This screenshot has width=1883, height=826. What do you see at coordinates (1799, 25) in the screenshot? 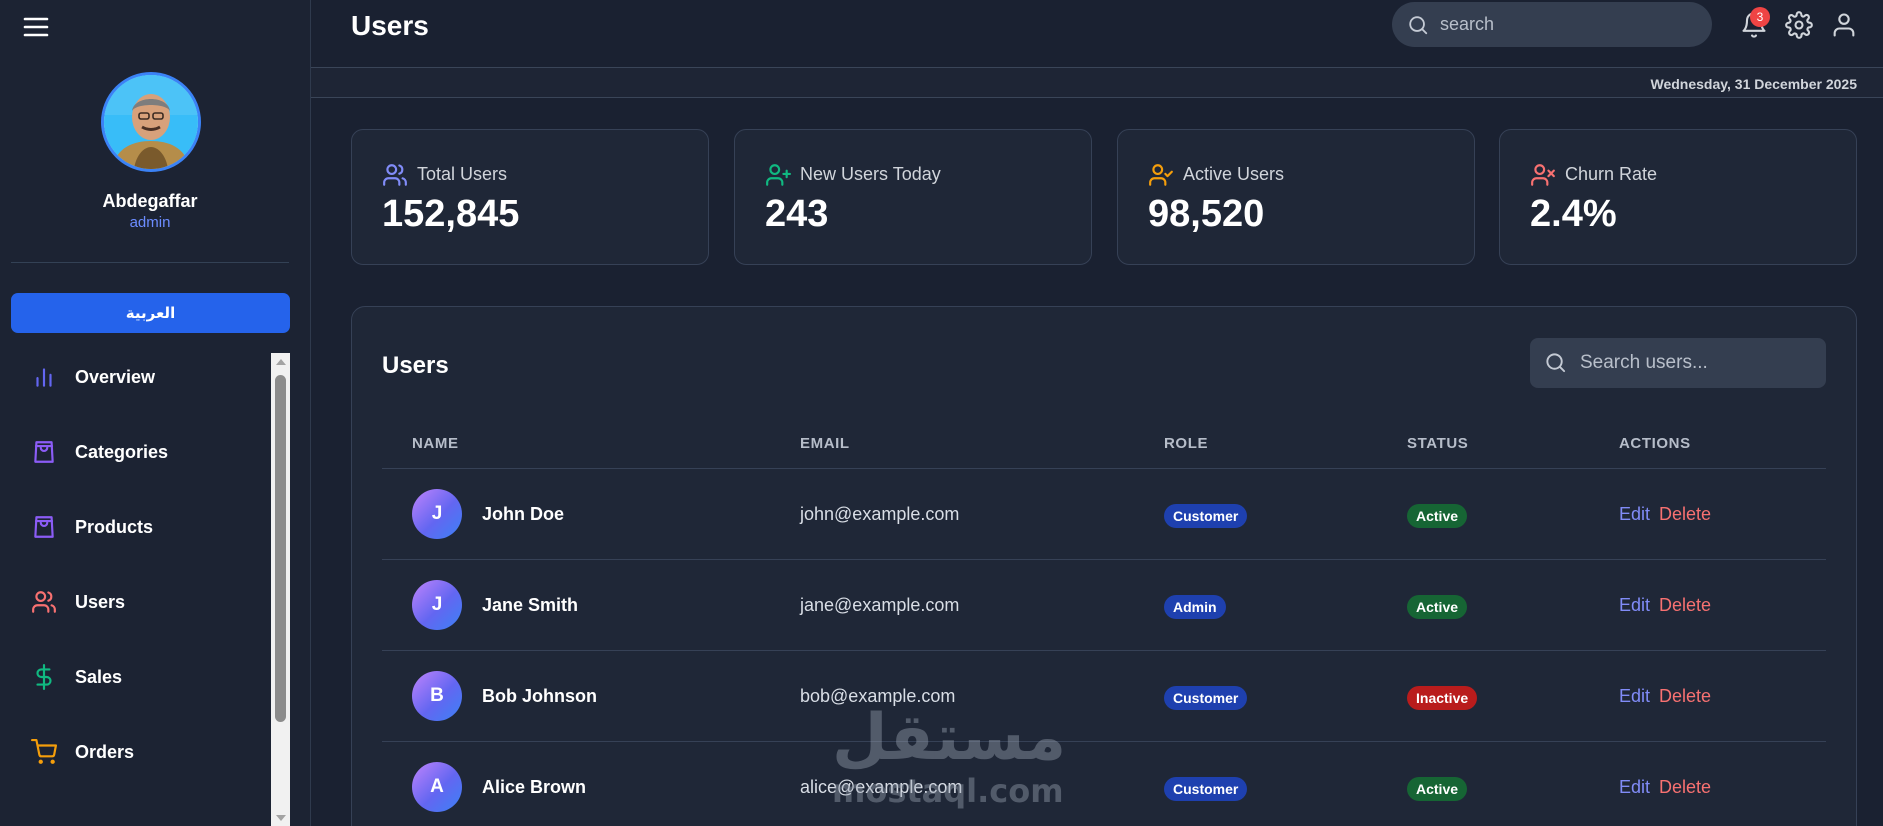
I see `gear-icon` at bounding box center [1799, 25].